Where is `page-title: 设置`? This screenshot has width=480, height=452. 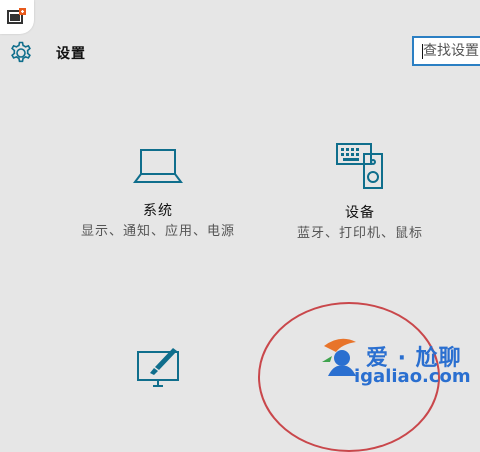 page-title: 设置 is located at coordinates (71, 54).